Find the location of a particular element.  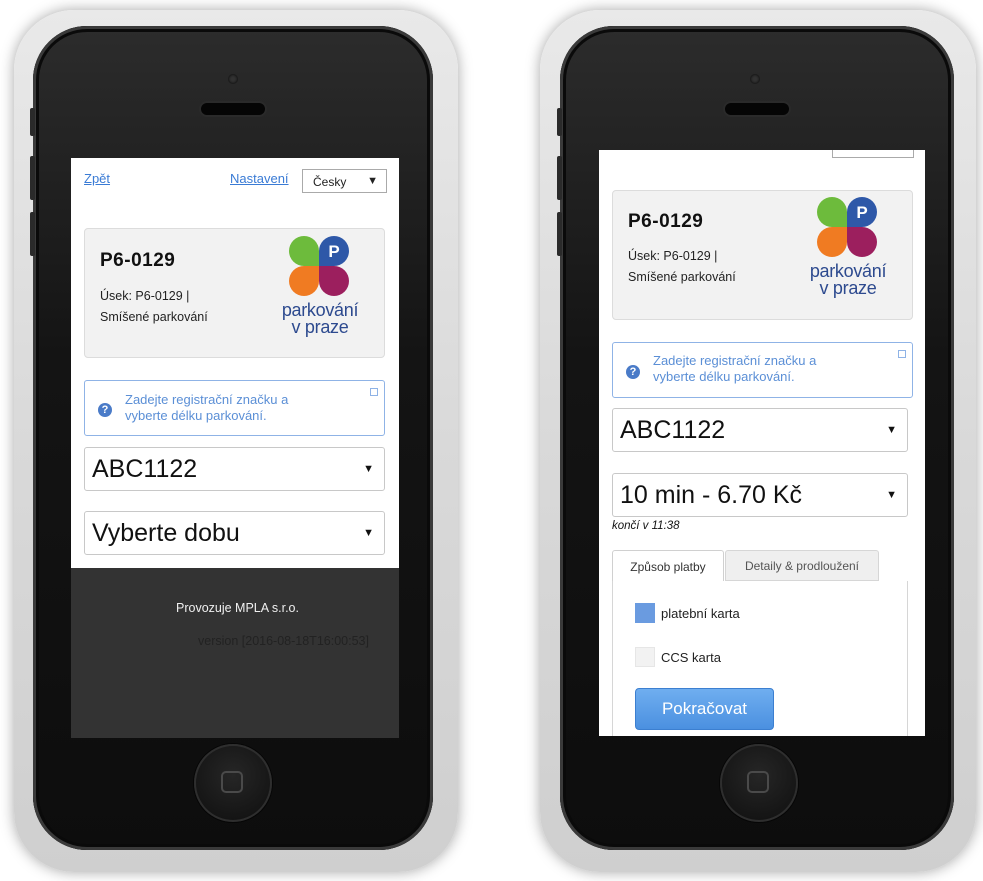

payment-card-label: platební karta is located at coordinates (700, 613).